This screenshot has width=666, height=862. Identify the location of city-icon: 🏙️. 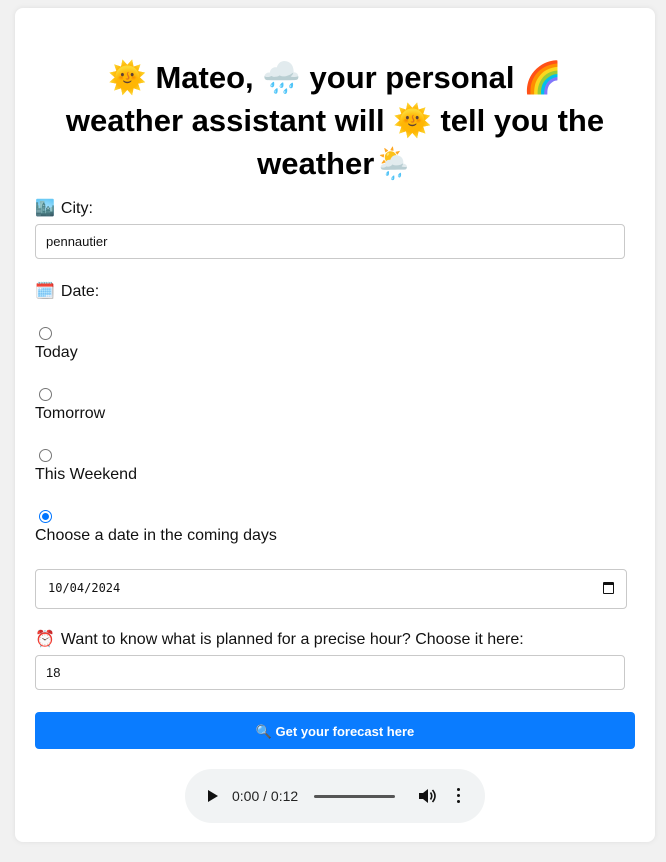
(45, 208).